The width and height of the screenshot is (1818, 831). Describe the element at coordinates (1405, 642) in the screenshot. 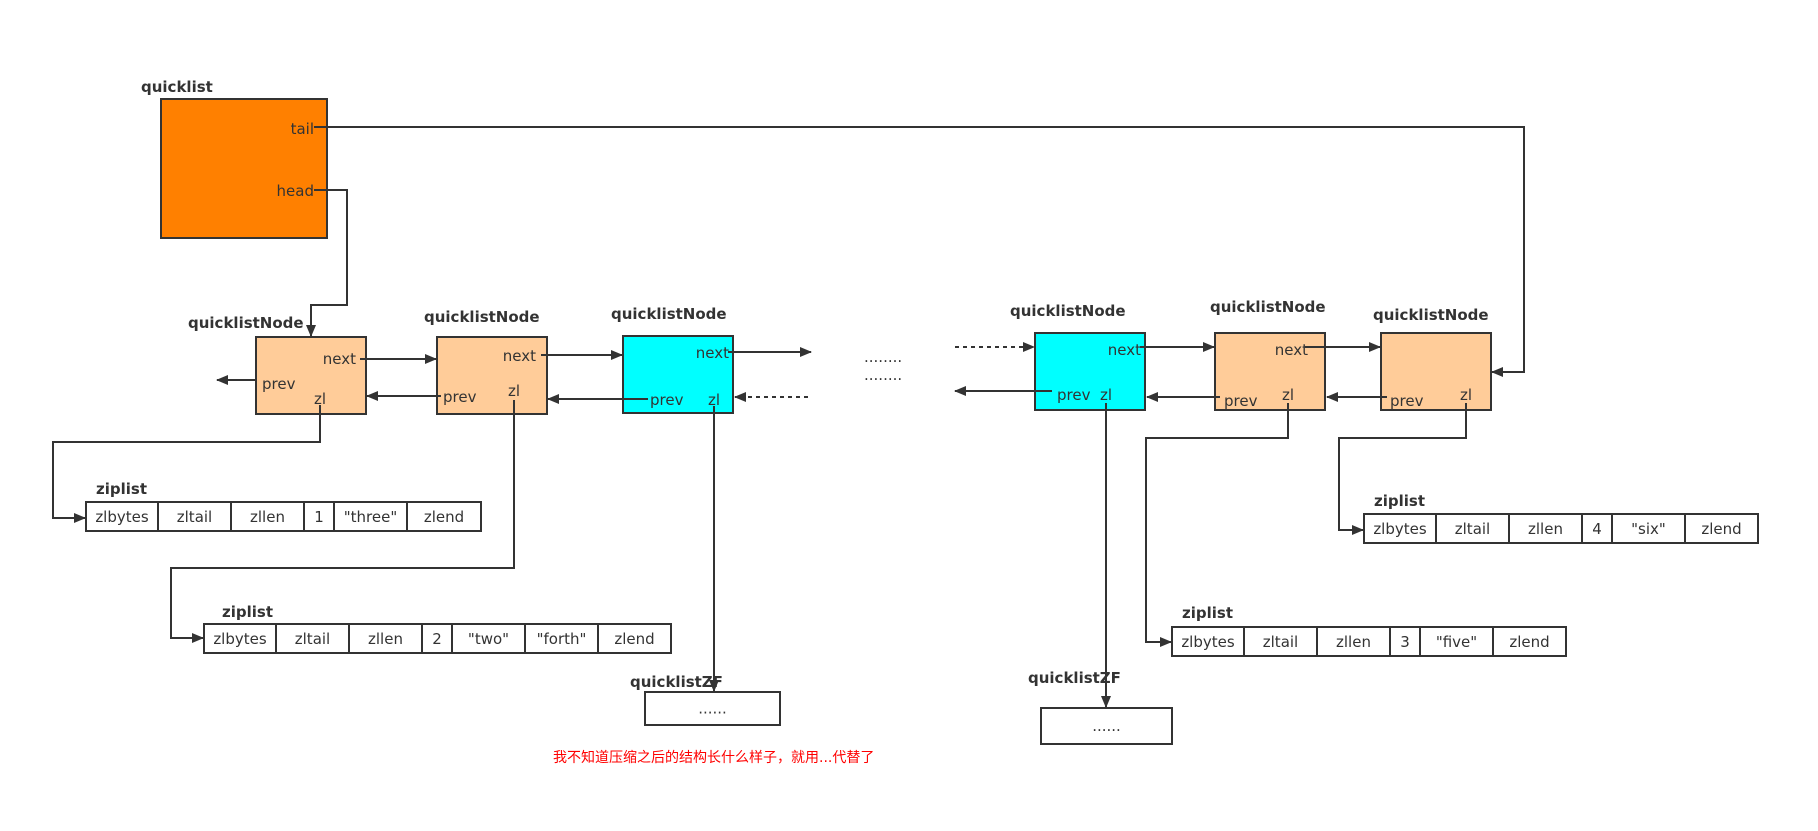

I see `ziplist-cell-text: 3` at that location.